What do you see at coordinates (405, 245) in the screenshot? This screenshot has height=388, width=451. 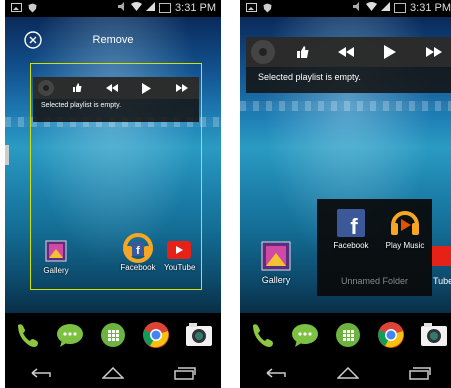 I see `app-label: Play Music` at bounding box center [405, 245].